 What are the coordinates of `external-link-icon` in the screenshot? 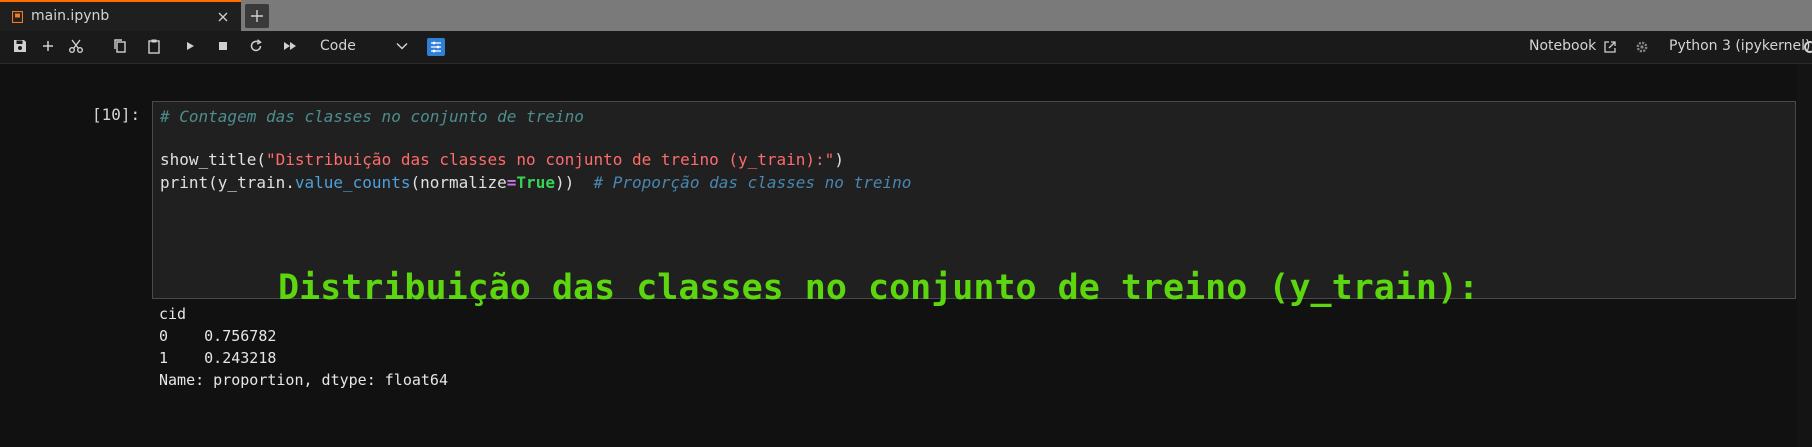 It's located at (1610, 47).